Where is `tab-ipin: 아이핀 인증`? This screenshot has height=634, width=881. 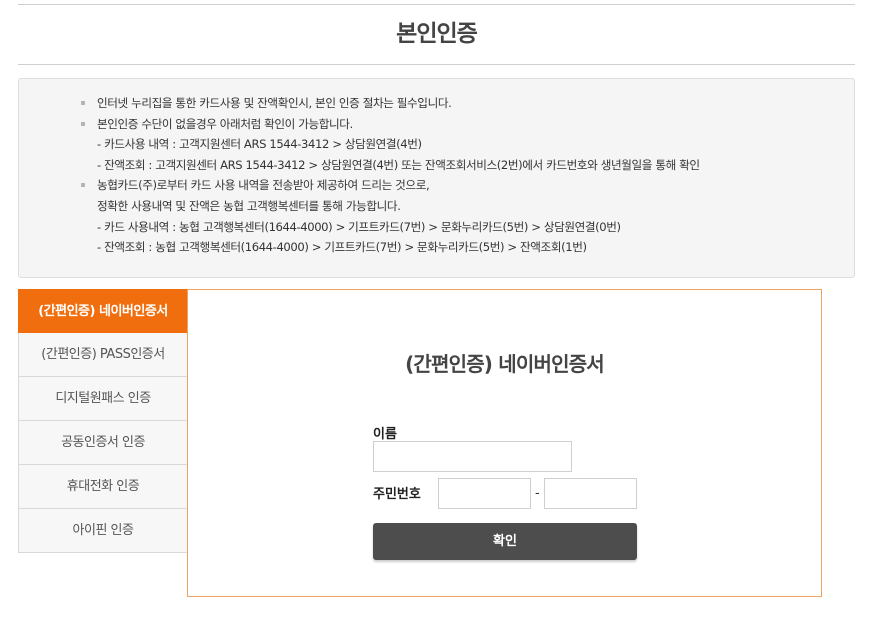
tab-ipin: 아이핀 인증 is located at coordinates (103, 531).